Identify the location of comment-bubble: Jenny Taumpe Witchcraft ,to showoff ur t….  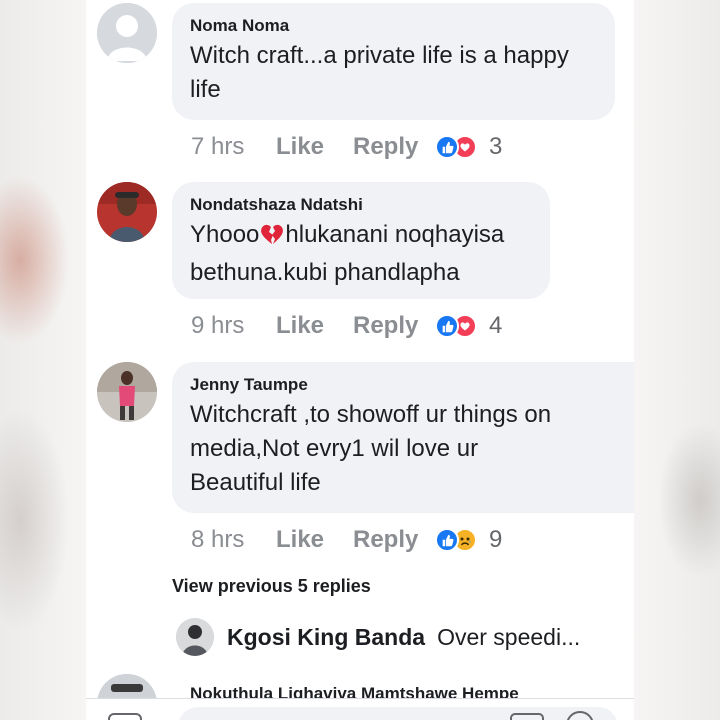
(403, 437).